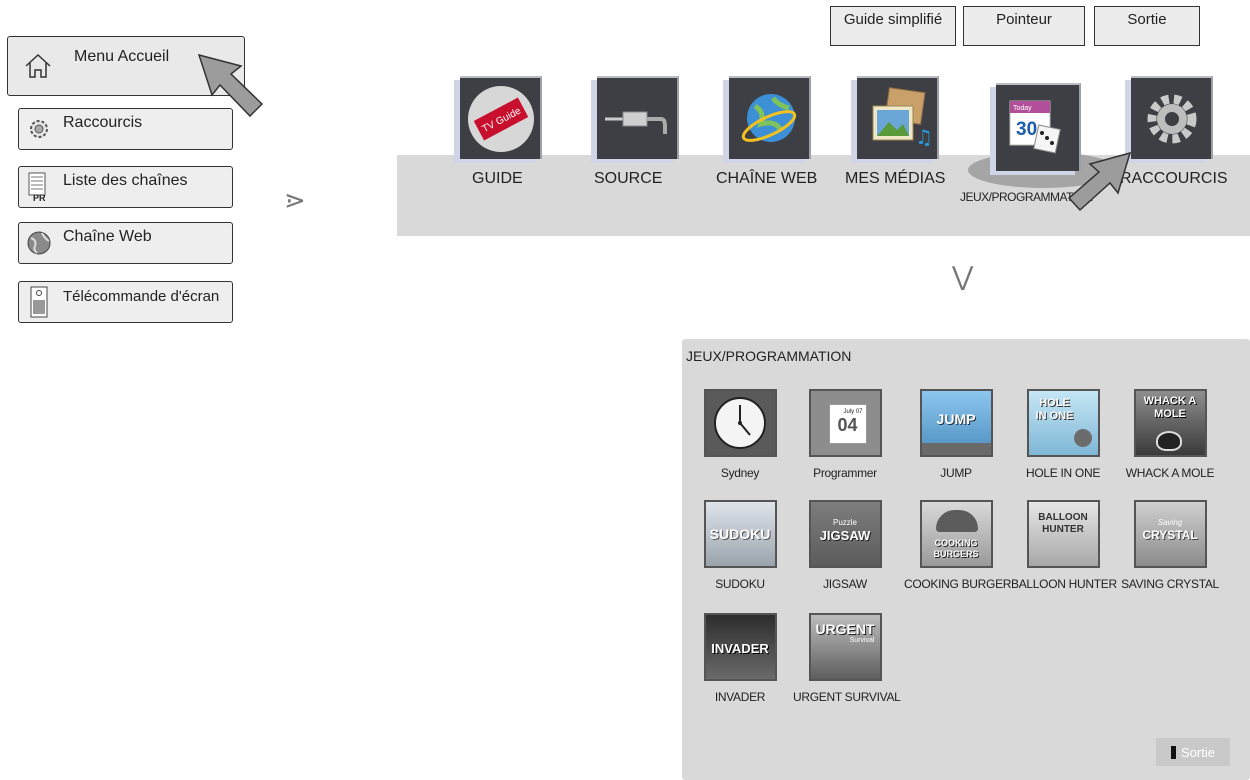  What do you see at coordinates (767, 178) in the screenshot?
I see `tile-label-chaine-web: CHAÎNE WEB` at bounding box center [767, 178].